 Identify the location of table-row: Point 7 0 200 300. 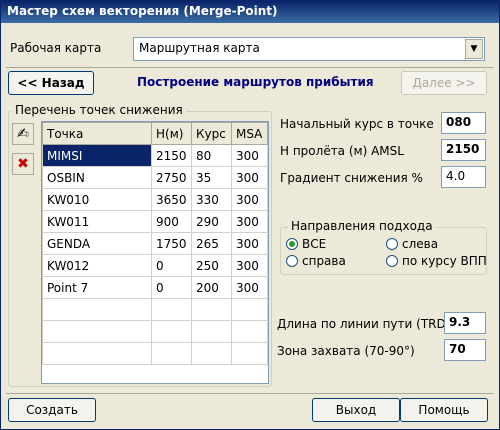
(155, 287).